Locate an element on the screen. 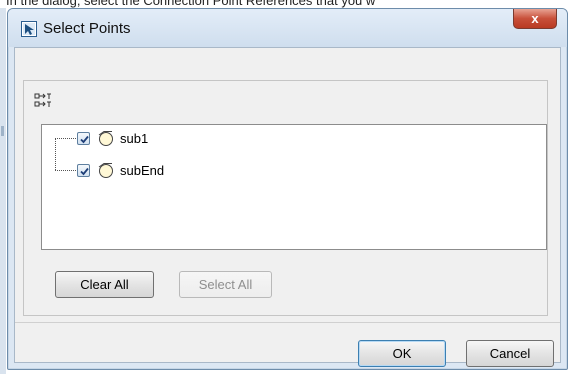 The image size is (571, 374). footer-separator is located at coordinates (287, 322).